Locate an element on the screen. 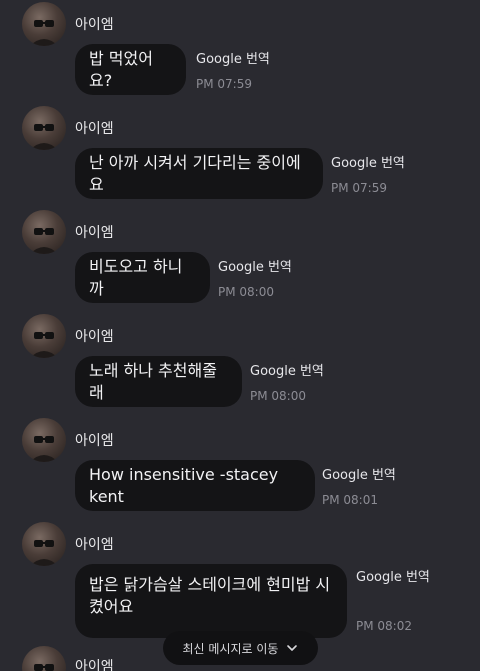 This screenshot has height=671, width=480. message-bubble: 노래 하나 추천해줄래 is located at coordinates (158, 381).